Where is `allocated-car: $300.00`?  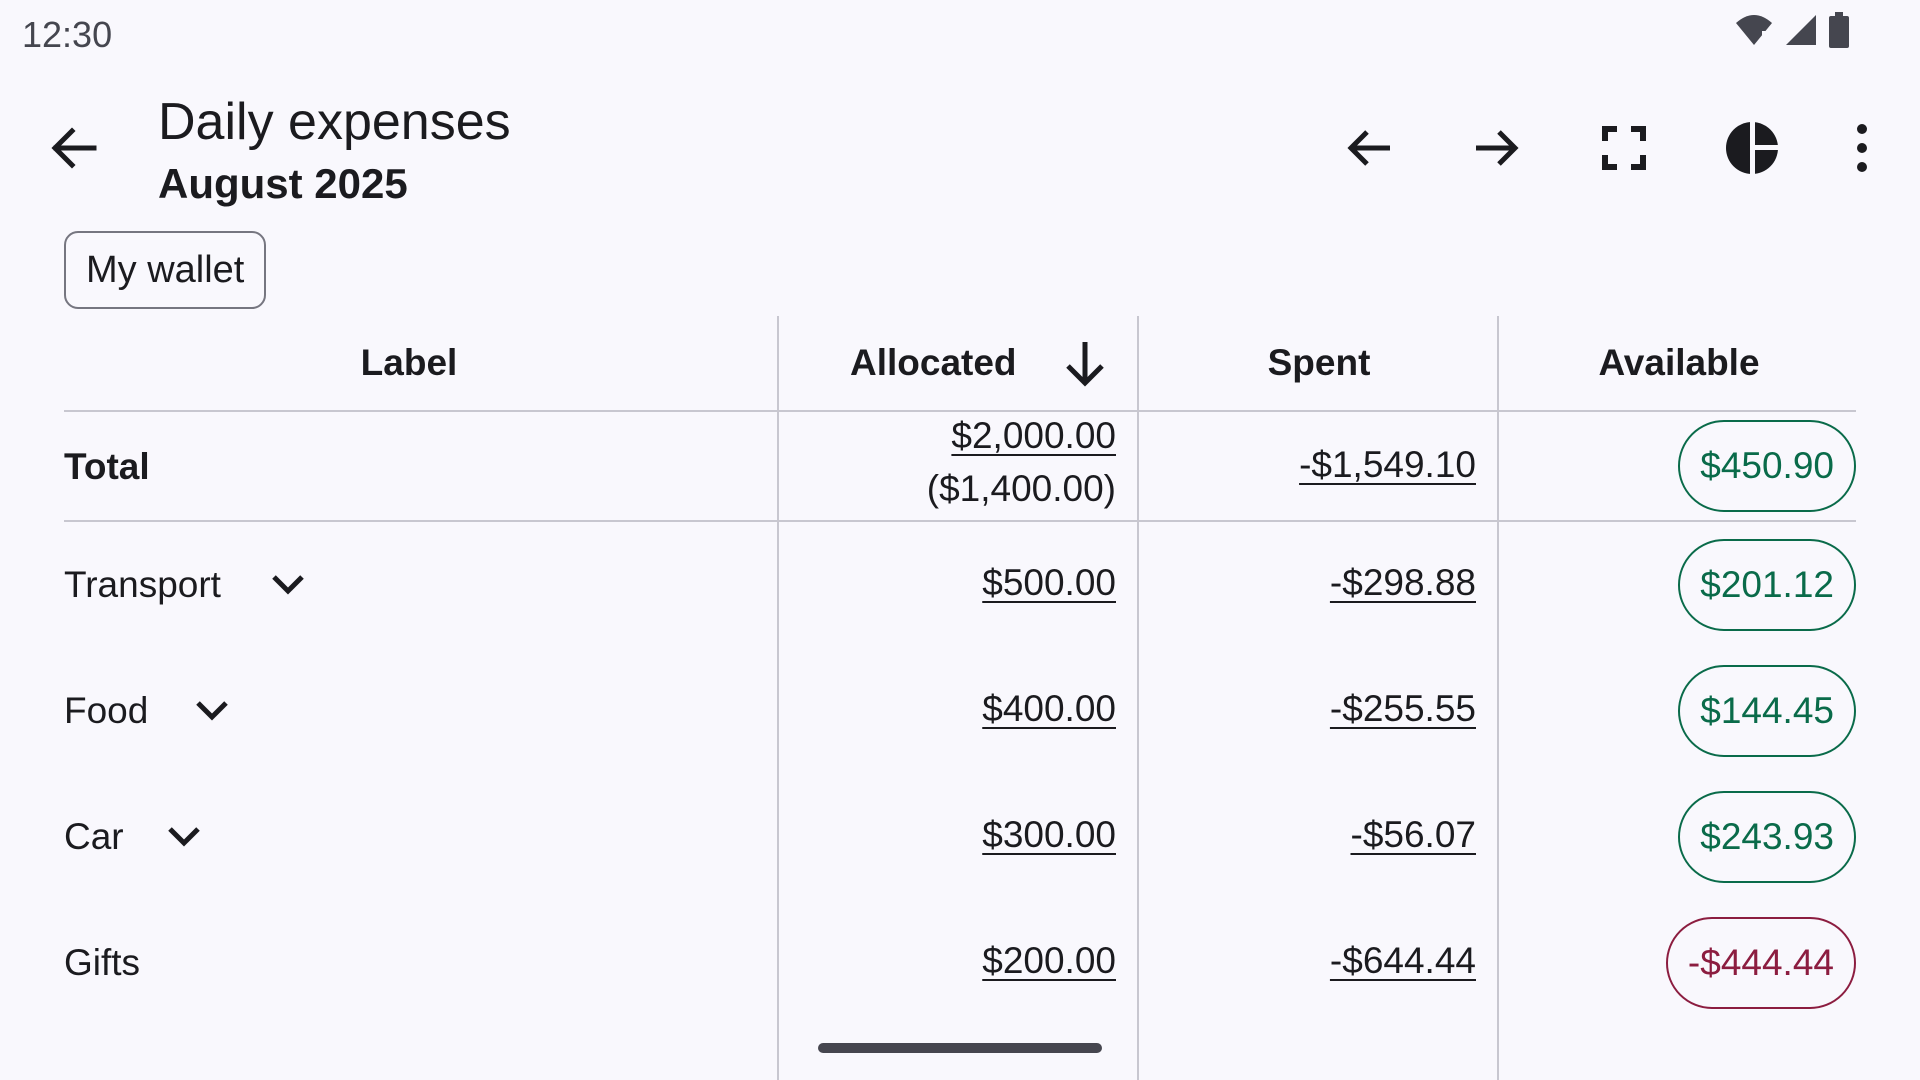 allocated-car: $300.00 is located at coordinates (1049, 835).